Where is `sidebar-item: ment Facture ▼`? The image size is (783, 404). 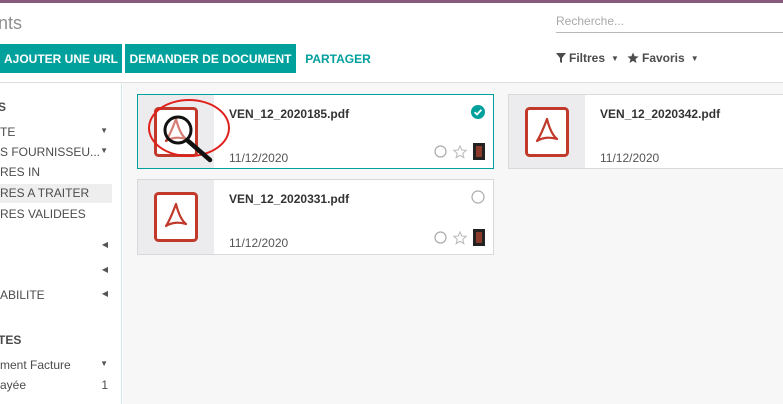 sidebar-item: ment Facture ▼ is located at coordinates (56, 365).